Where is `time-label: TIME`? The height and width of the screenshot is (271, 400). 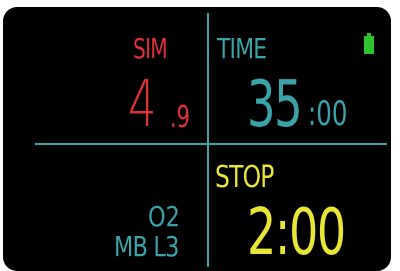 time-label: TIME is located at coordinates (242, 48).